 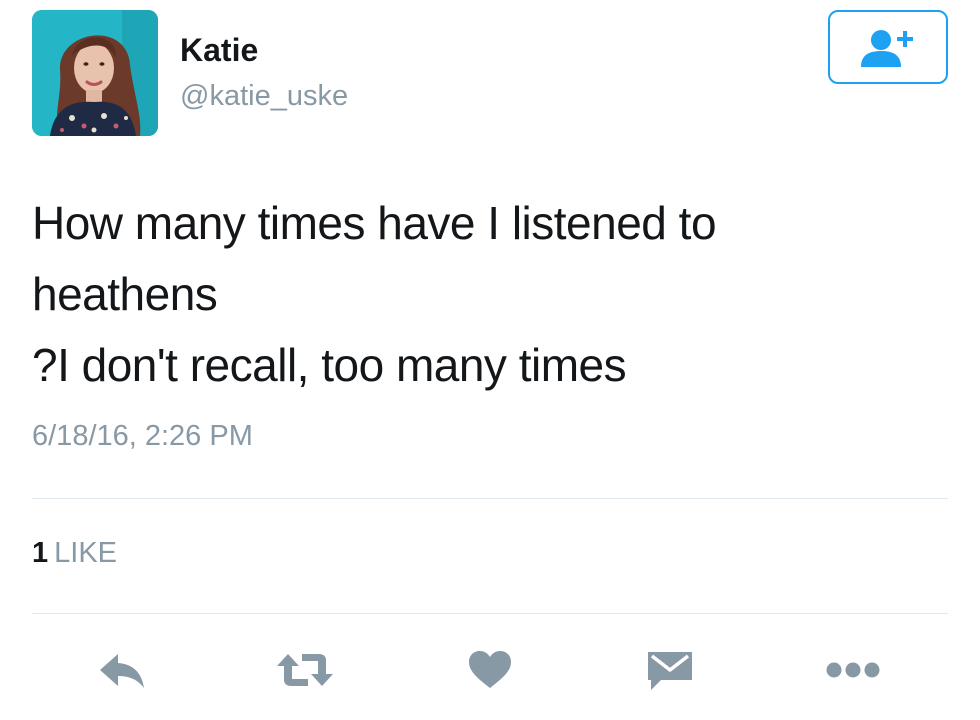 What do you see at coordinates (86, 553) in the screenshot?
I see `like-label: LIKE` at bounding box center [86, 553].